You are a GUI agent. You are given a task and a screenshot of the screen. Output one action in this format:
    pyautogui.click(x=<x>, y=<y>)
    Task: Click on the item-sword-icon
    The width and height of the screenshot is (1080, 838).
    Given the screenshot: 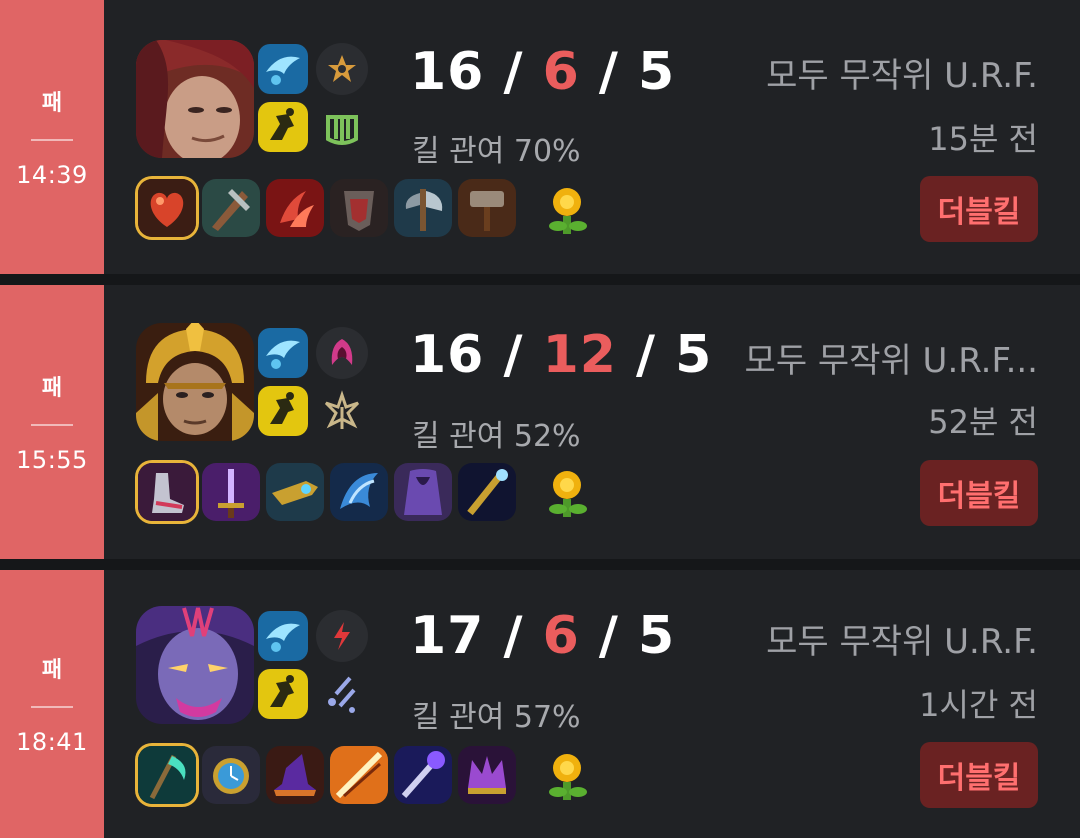 What is the action you would take?
    pyautogui.click(x=231, y=492)
    